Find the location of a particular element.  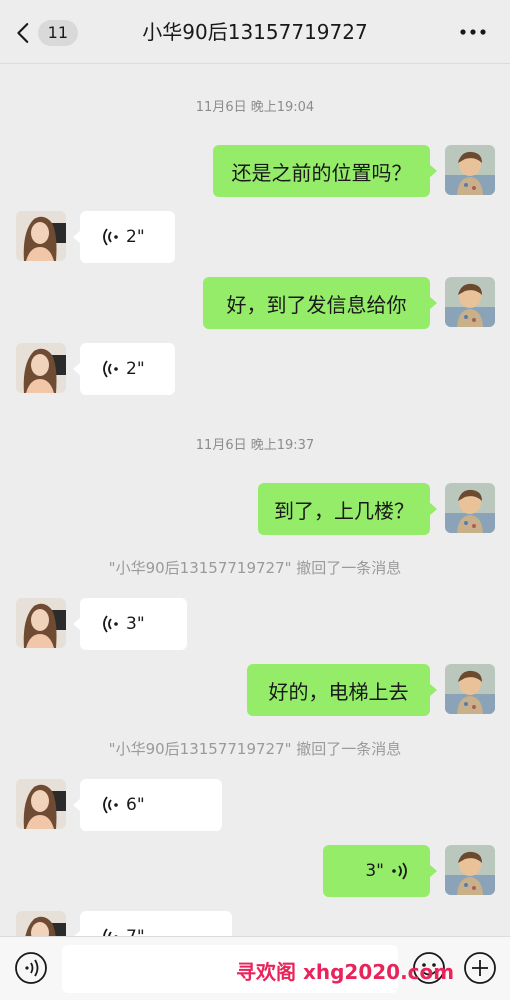

message-text: 还是之前的位置吗？ is located at coordinates (321, 172).